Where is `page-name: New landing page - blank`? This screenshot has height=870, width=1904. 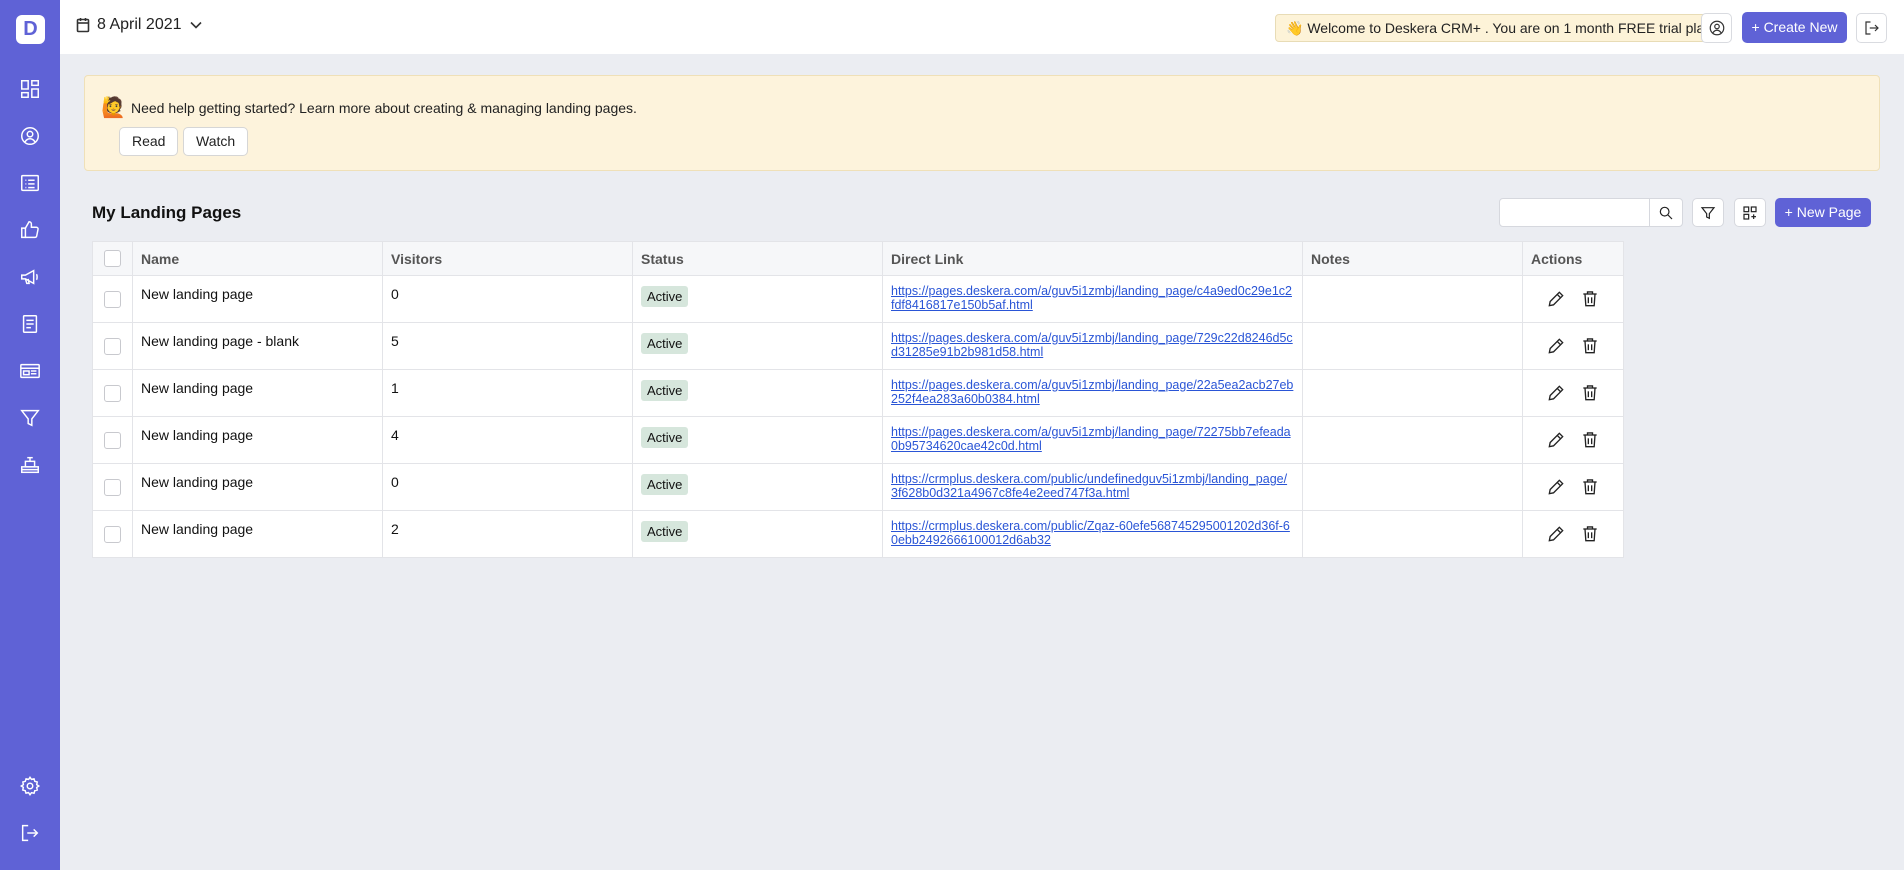
page-name: New landing page - blank is located at coordinates (257, 346).